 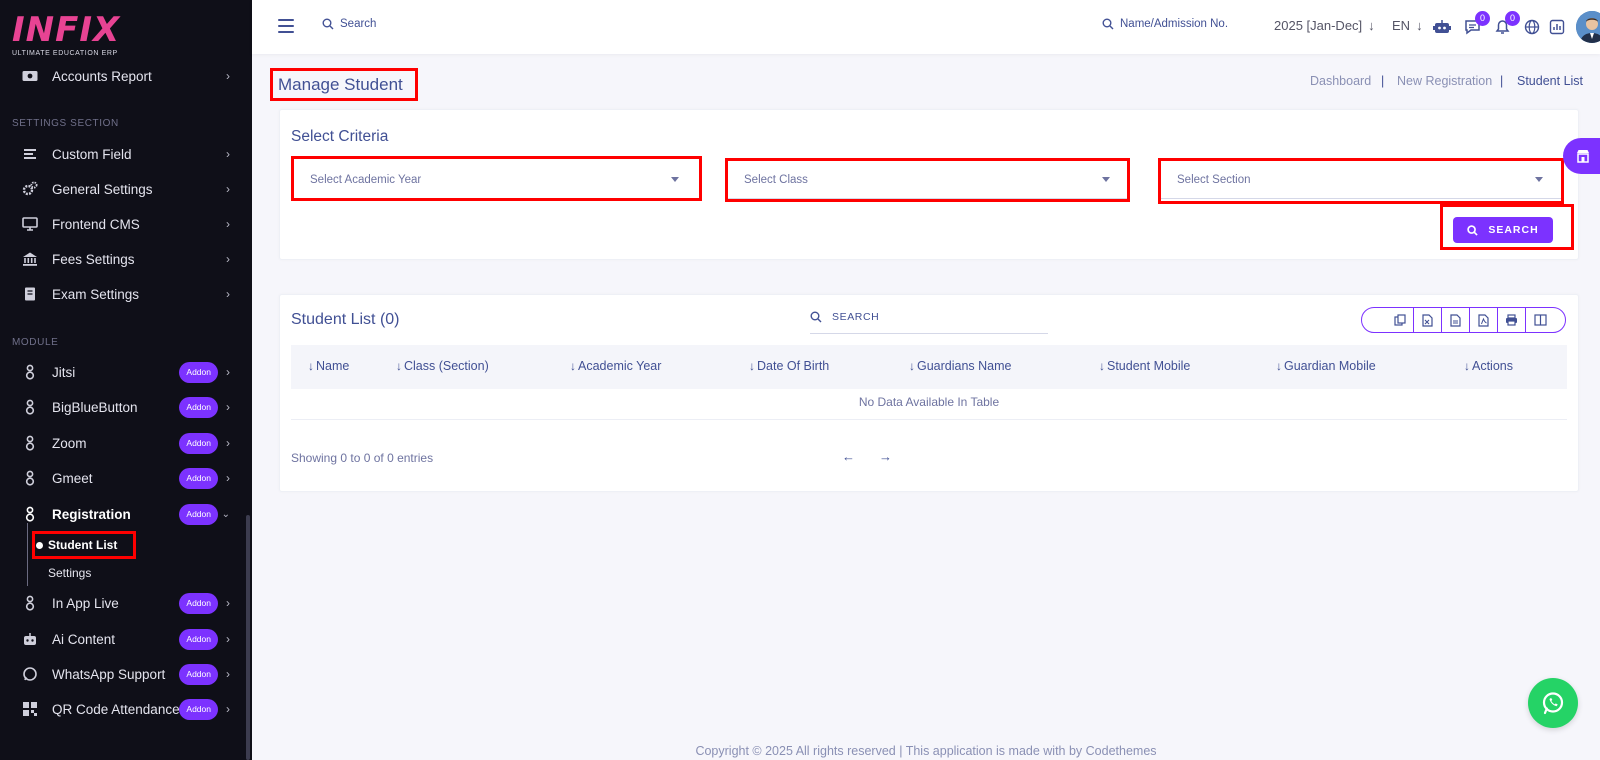 I want to click on next-page-button: →, so click(x=885, y=456).